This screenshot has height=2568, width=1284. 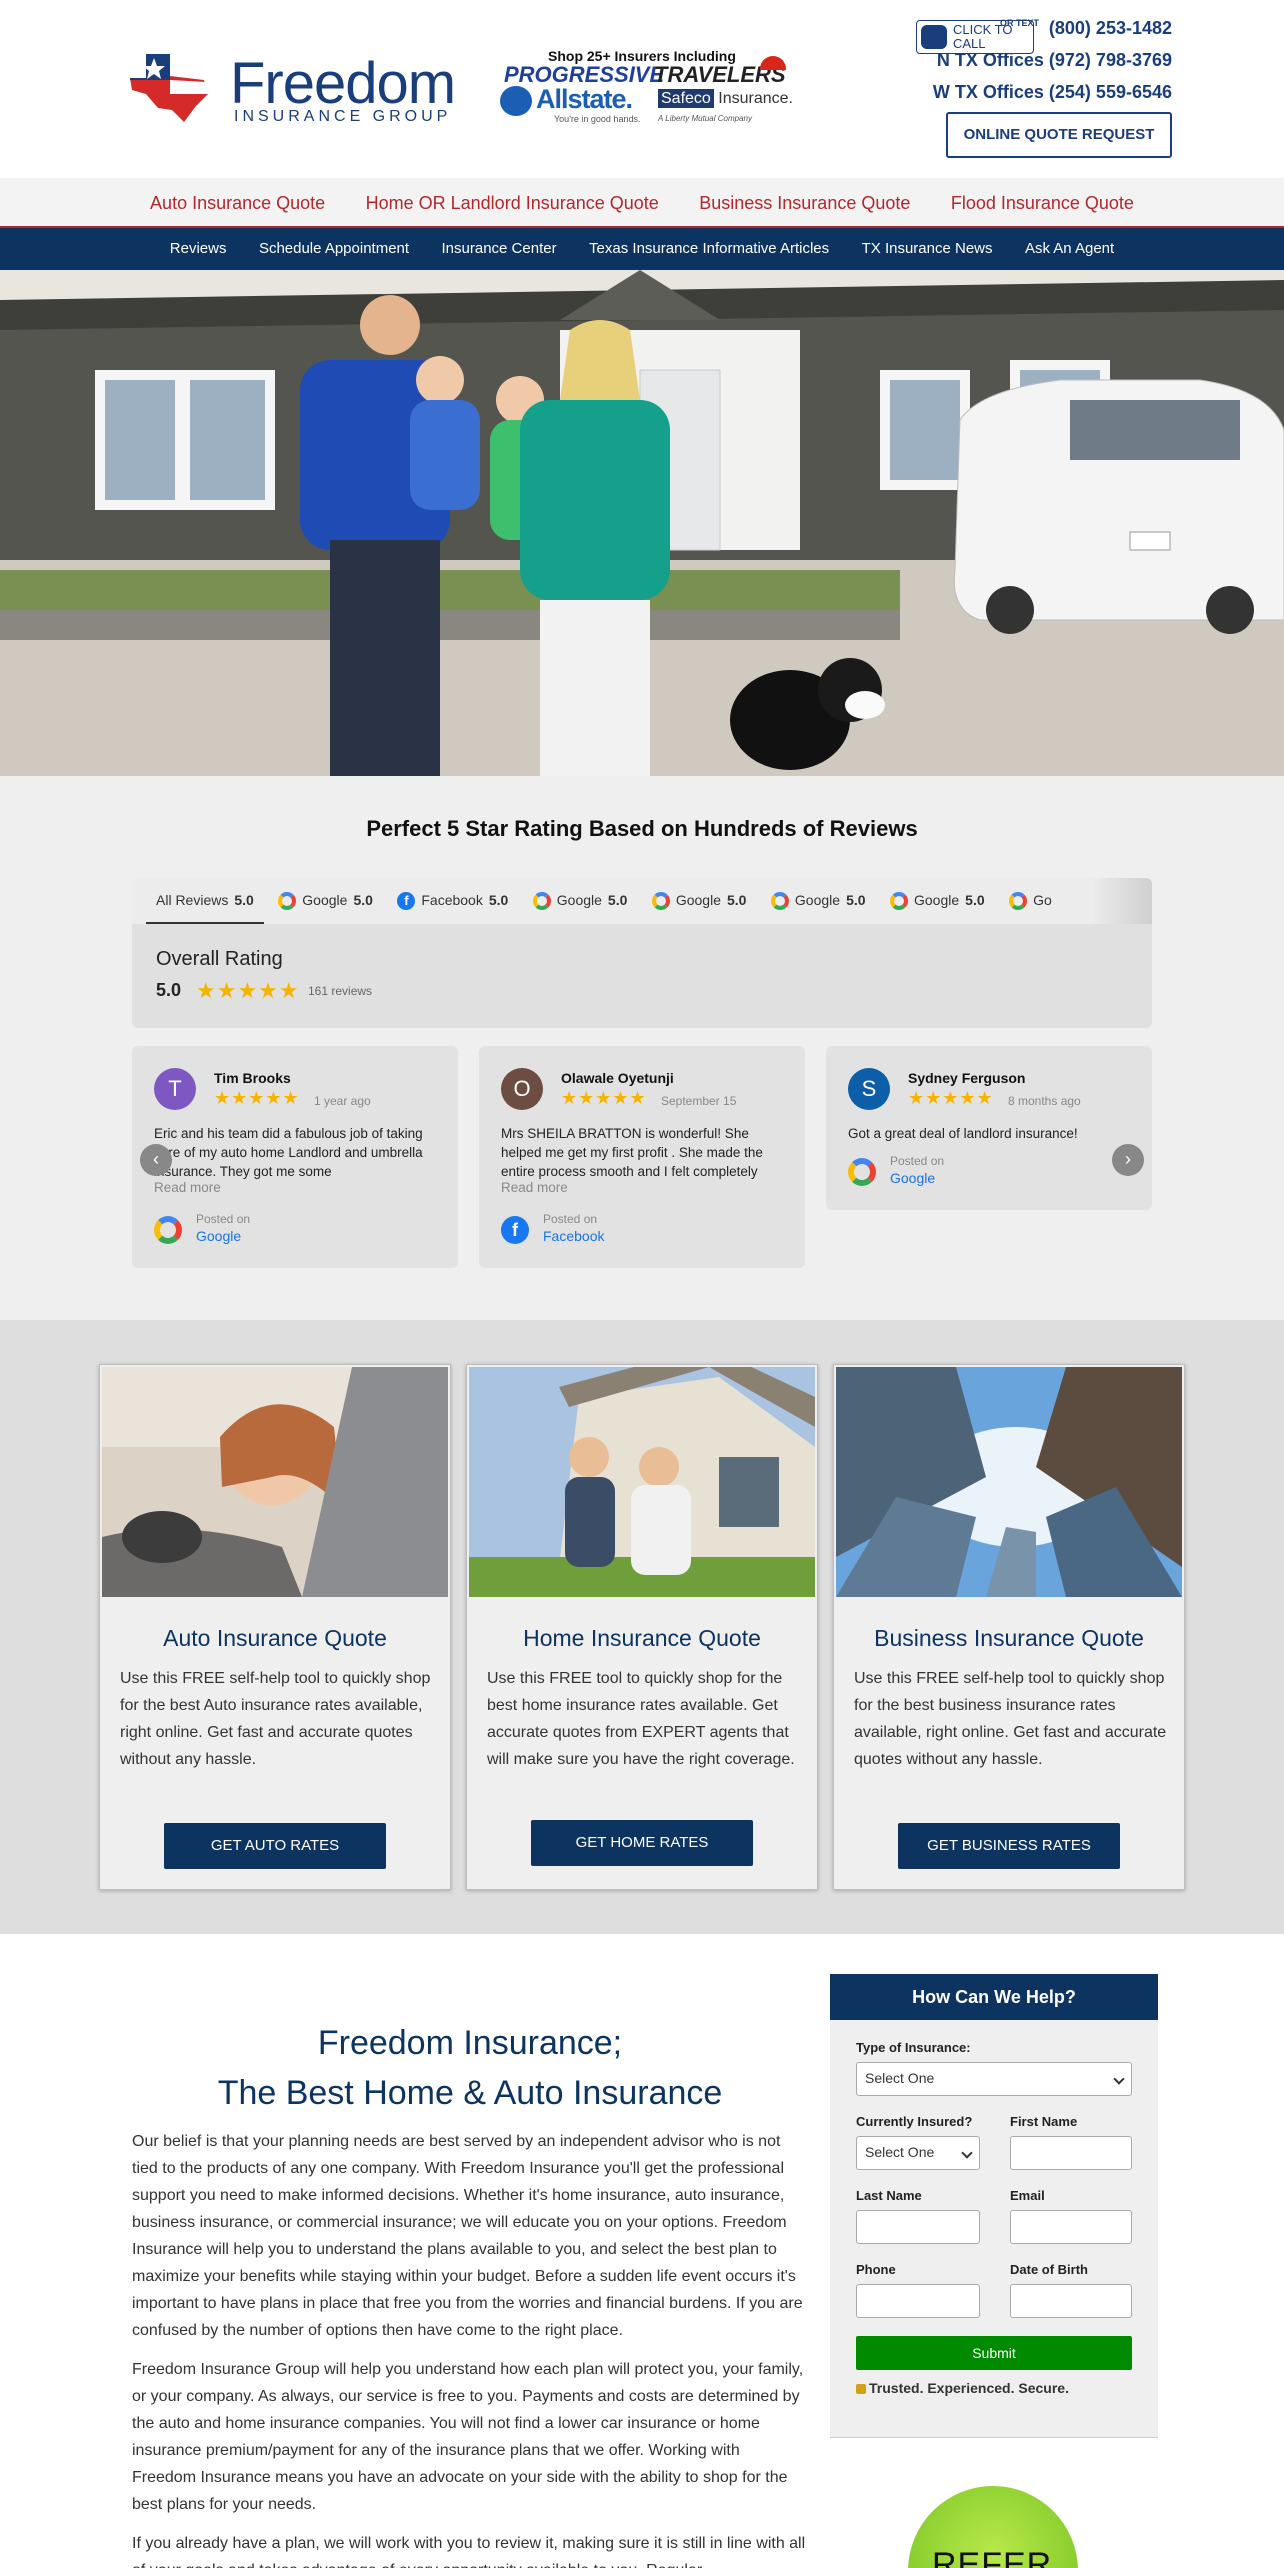 What do you see at coordinates (1030, 900) in the screenshot?
I see `tab-google-partial: Go` at bounding box center [1030, 900].